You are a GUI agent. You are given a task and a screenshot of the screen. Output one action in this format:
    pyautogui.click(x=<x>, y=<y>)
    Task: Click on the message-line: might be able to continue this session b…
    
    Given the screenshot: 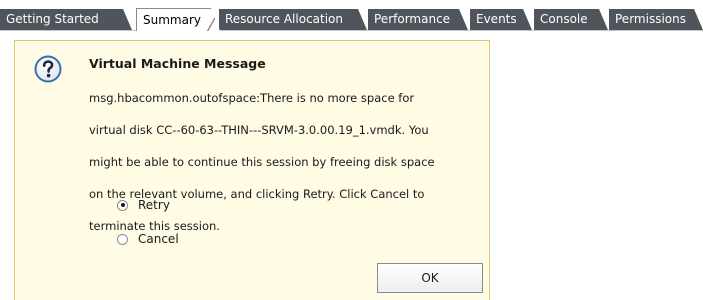 What is the action you would take?
    pyautogui.click(x=262, y=162)
    